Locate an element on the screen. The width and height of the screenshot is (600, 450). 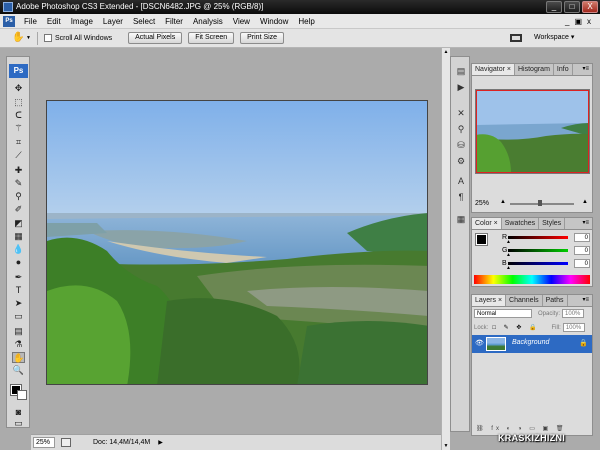
actions-panel-icon: ▶ is located at coordinates (461, 87).